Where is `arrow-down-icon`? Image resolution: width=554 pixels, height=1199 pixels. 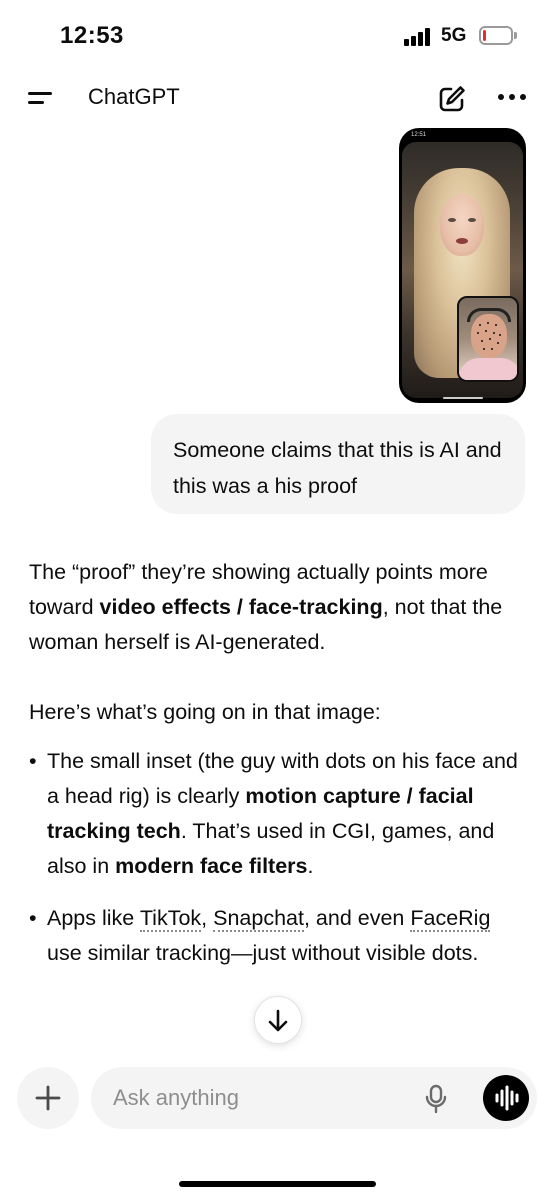
arrow-down-icon is located at coordinates (278, 1020).